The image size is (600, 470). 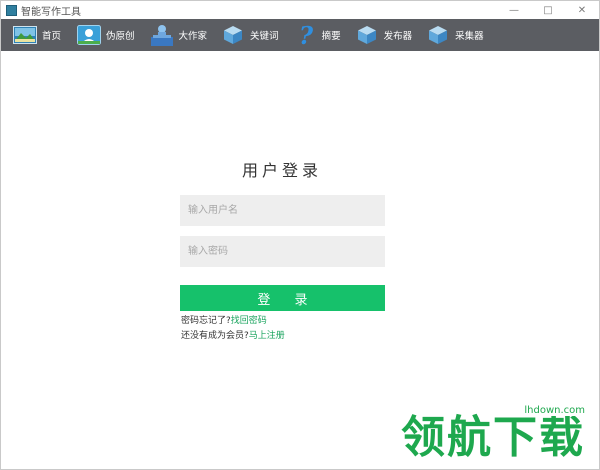 I want to click on user-card-icon, so click(x=89, y=35).